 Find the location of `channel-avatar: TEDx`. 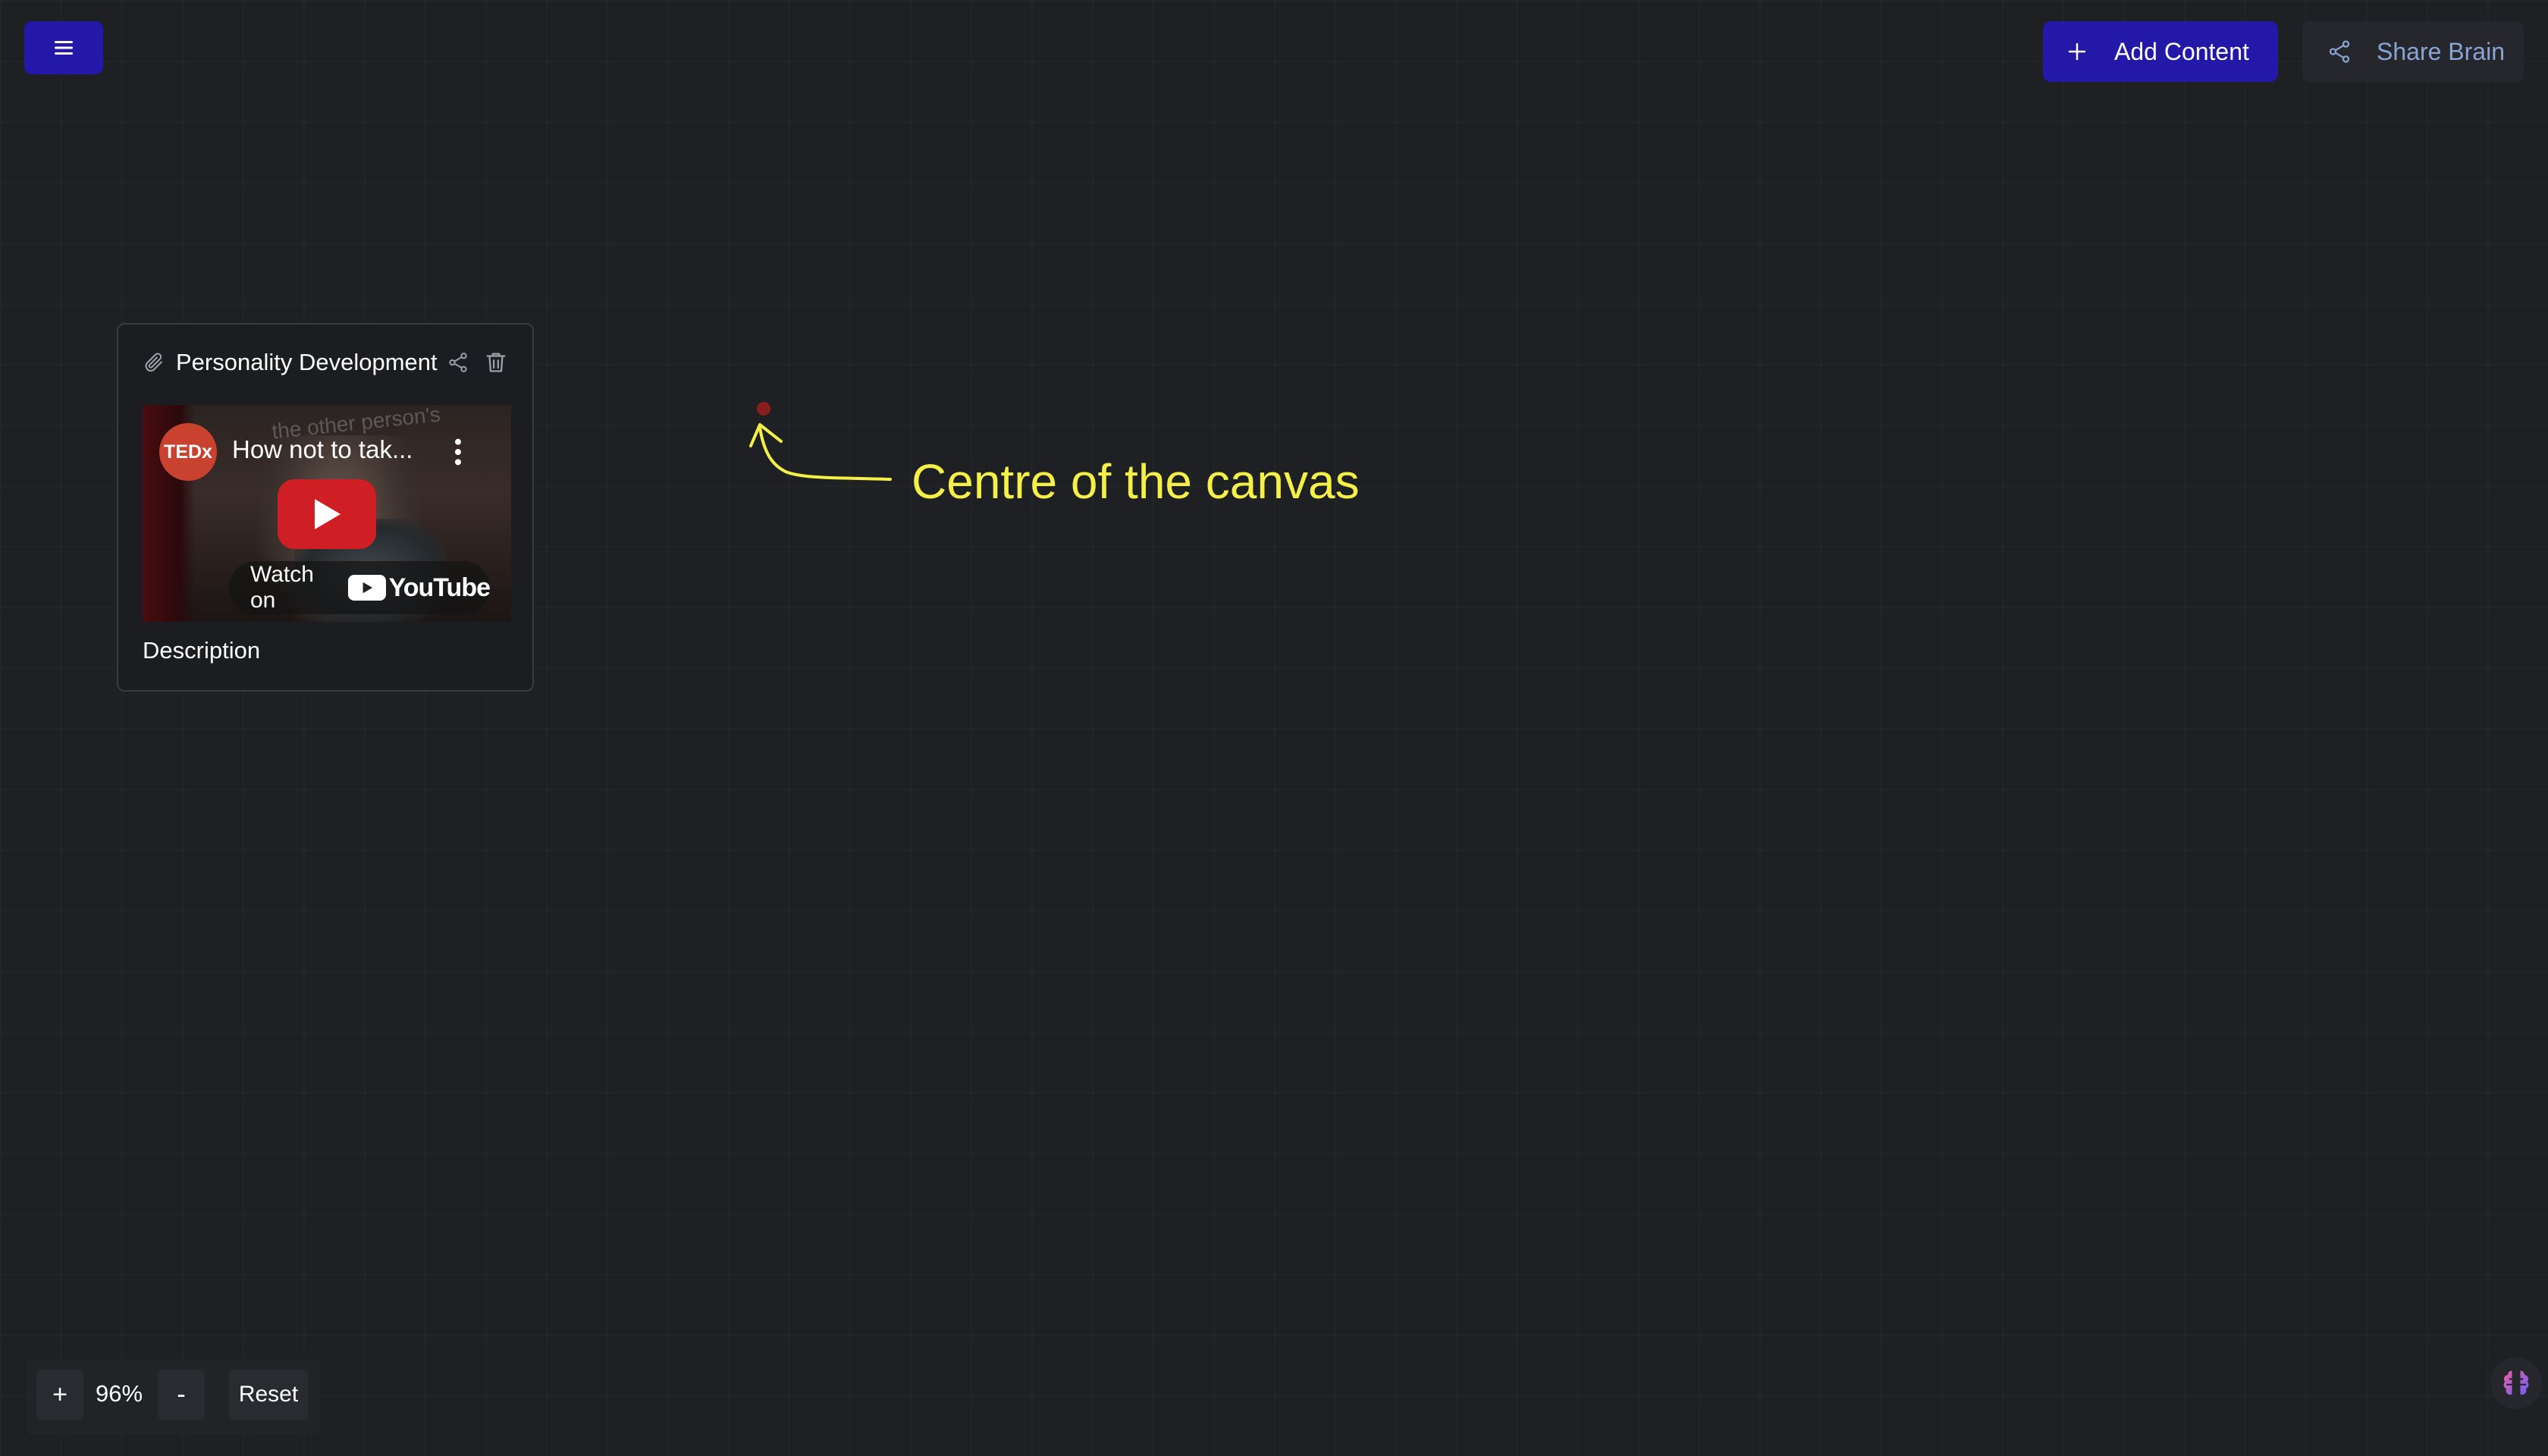

channel-avatar: TEDx is located at coordinates (188, 452).